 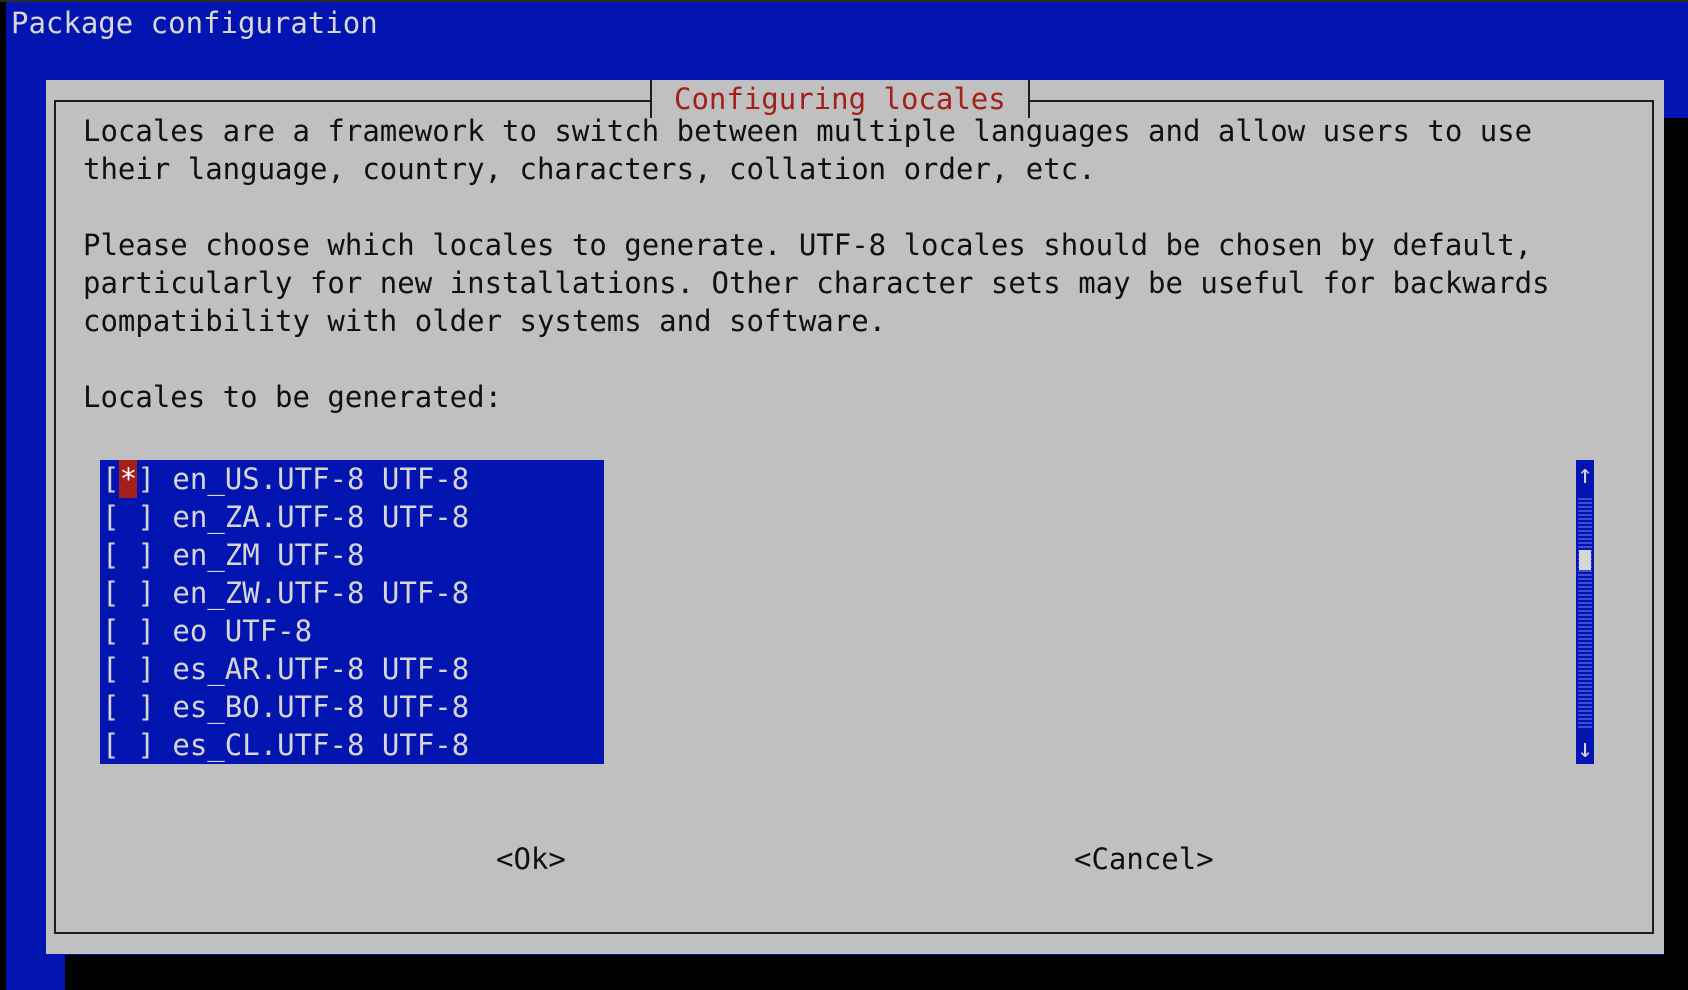 What do you see at coordinates (293, 397) in the screenshot?
I see `list-label: Locales to be generated:` at bounding box center [293, 397].